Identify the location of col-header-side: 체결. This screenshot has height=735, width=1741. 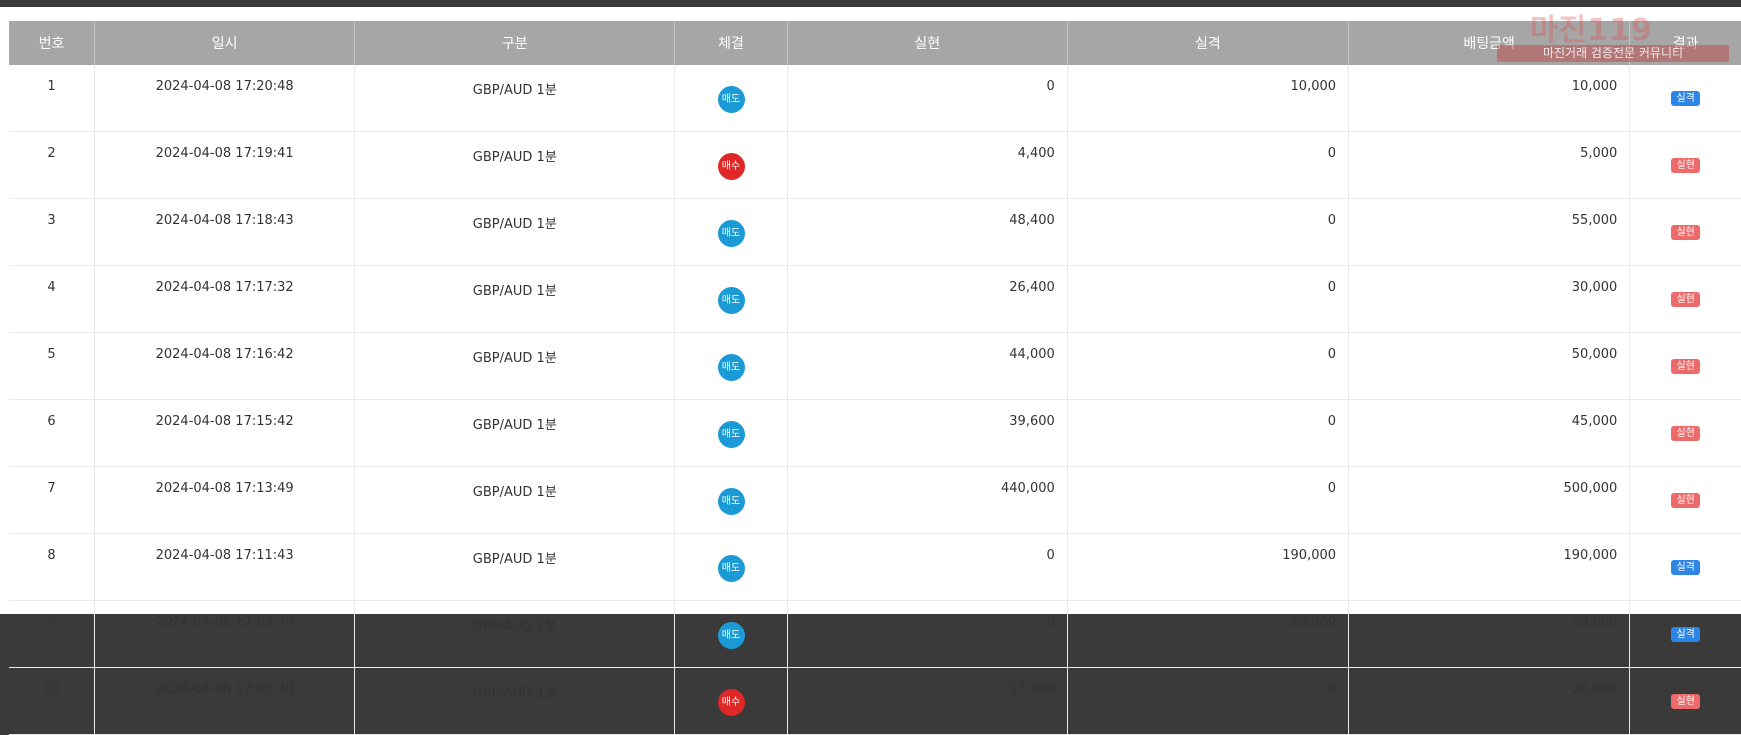
(731, 43).